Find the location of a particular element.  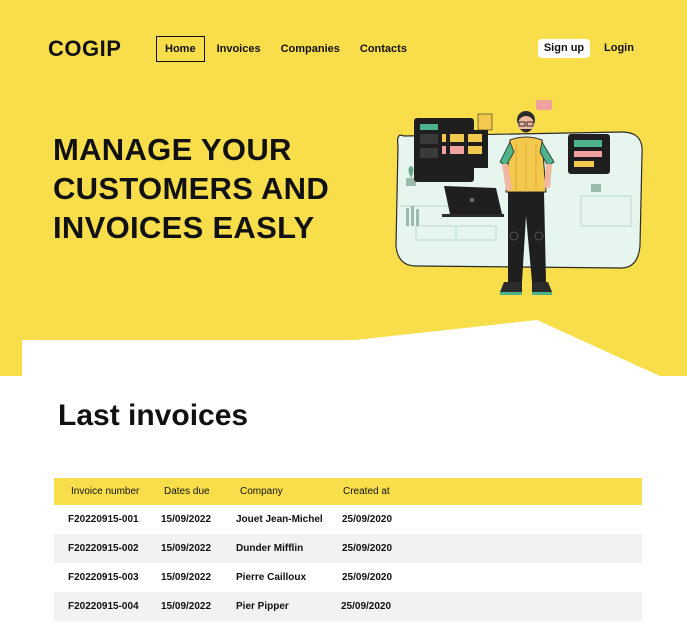

column-header: Invoice number is located at coordinates (105, 491).